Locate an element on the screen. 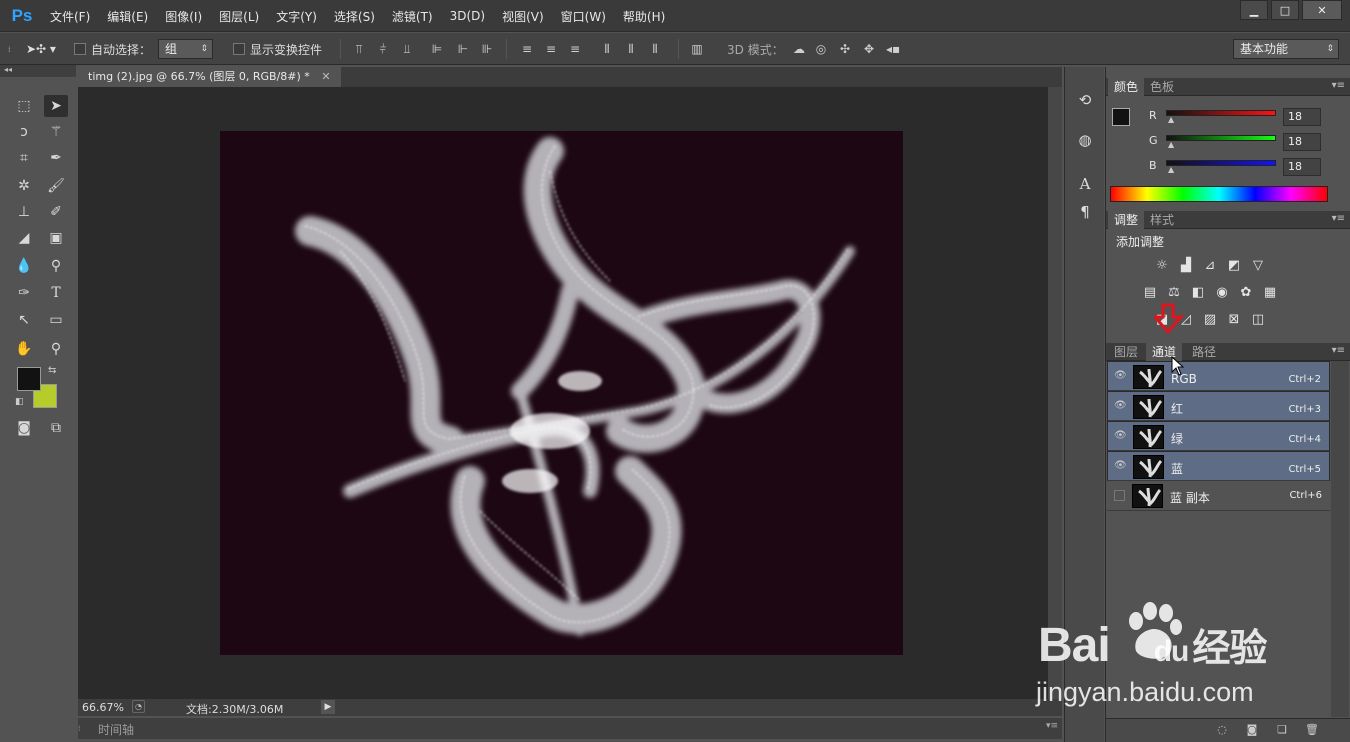 The image size is (1350, 742). align-top-icon: ⫪ is located at coordinates (359, 49).